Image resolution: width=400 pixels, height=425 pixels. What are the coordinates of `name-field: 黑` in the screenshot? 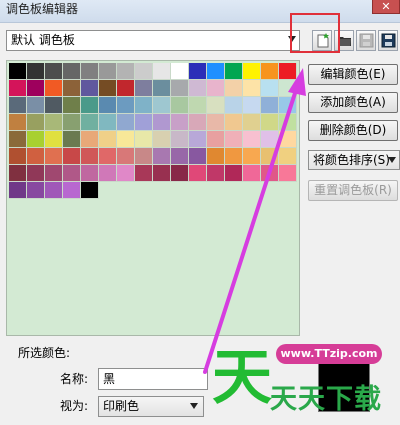 It's located at (153, 379).